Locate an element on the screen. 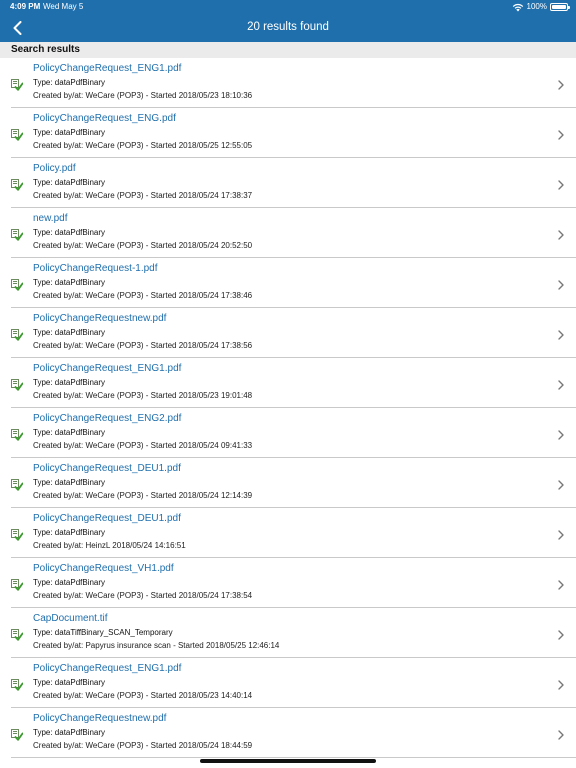  top-bar: 4:09 PM Wed May 5 100% 20 results found is located at coordinates (288, 21).